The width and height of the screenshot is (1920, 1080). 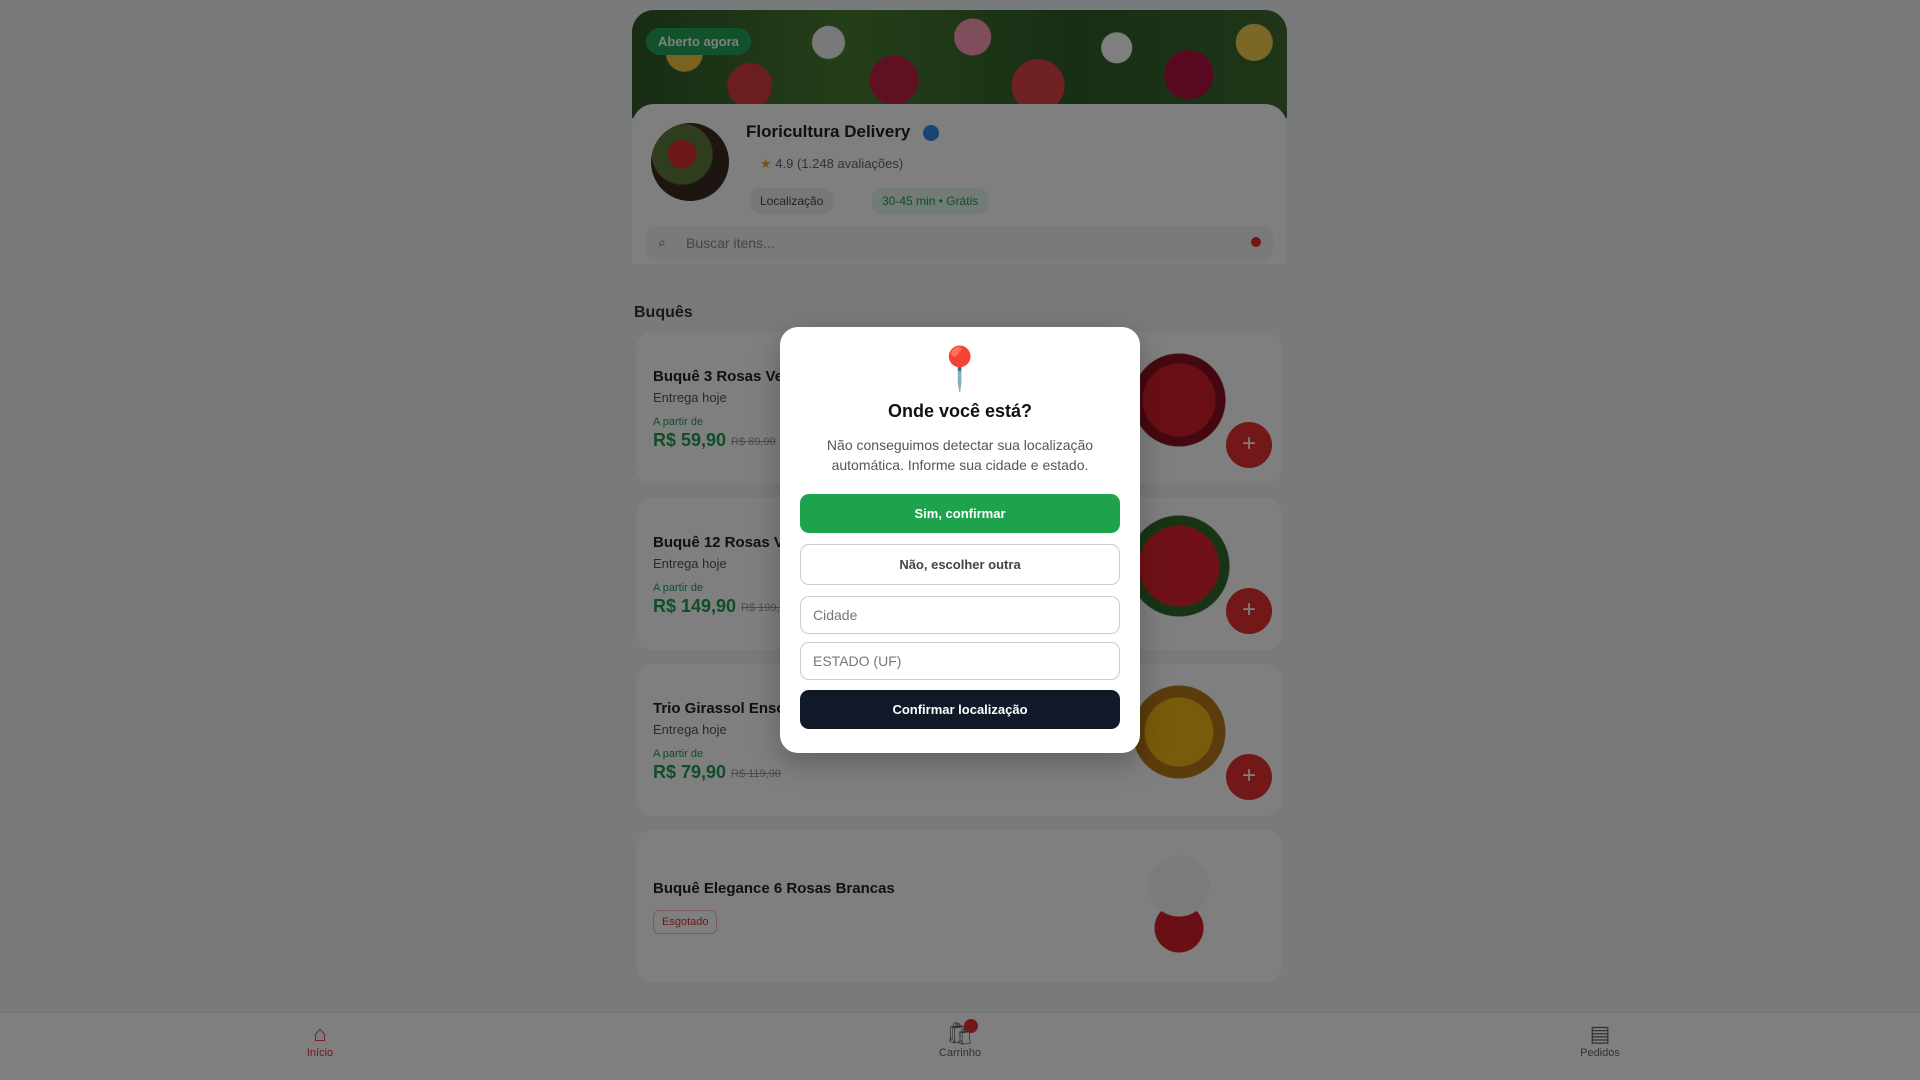 I want to click on location-pin-icon: 📍, so click(x=960, y=368).